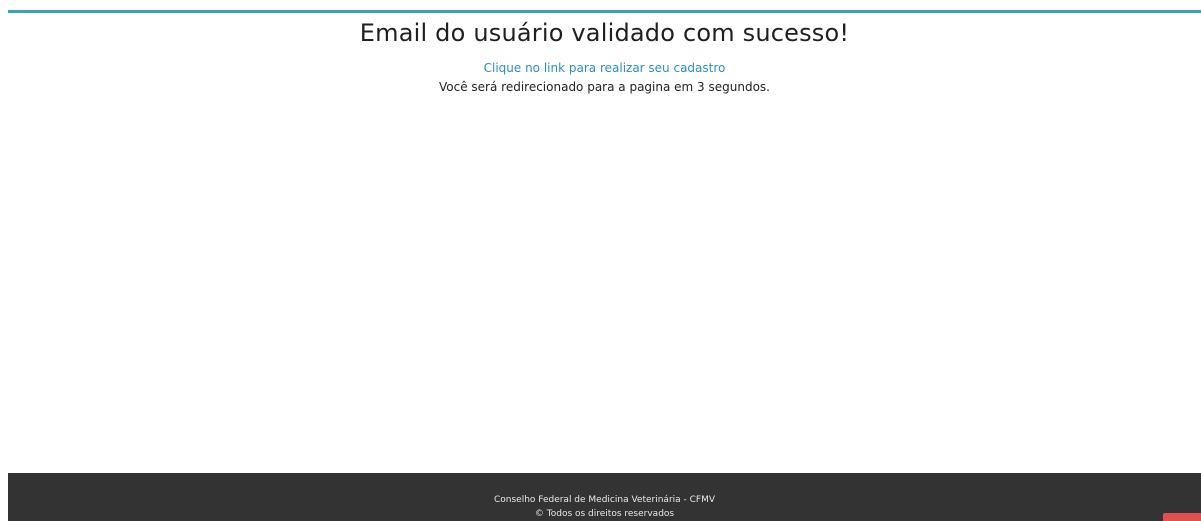  I want to click on footer-copyright: © Todos os direitos reservados, so click(604, 514).